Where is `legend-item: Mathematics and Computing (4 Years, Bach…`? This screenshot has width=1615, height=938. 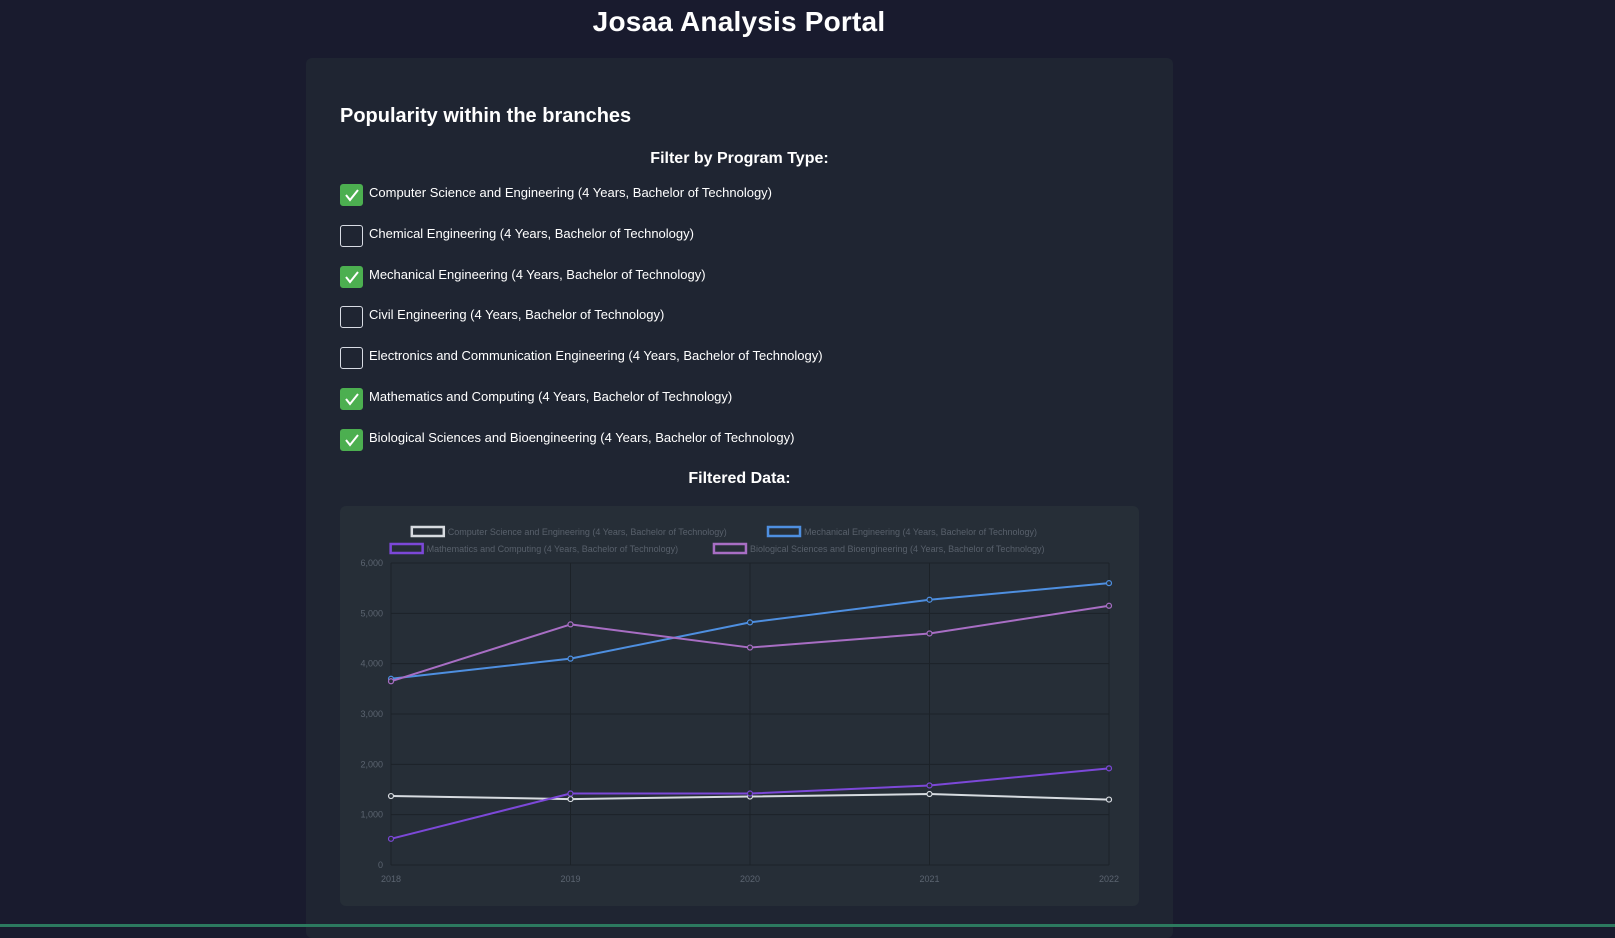
legend-item: Mathematics and Computing (4 Years, Bach… is located at coordinates (533, 548).